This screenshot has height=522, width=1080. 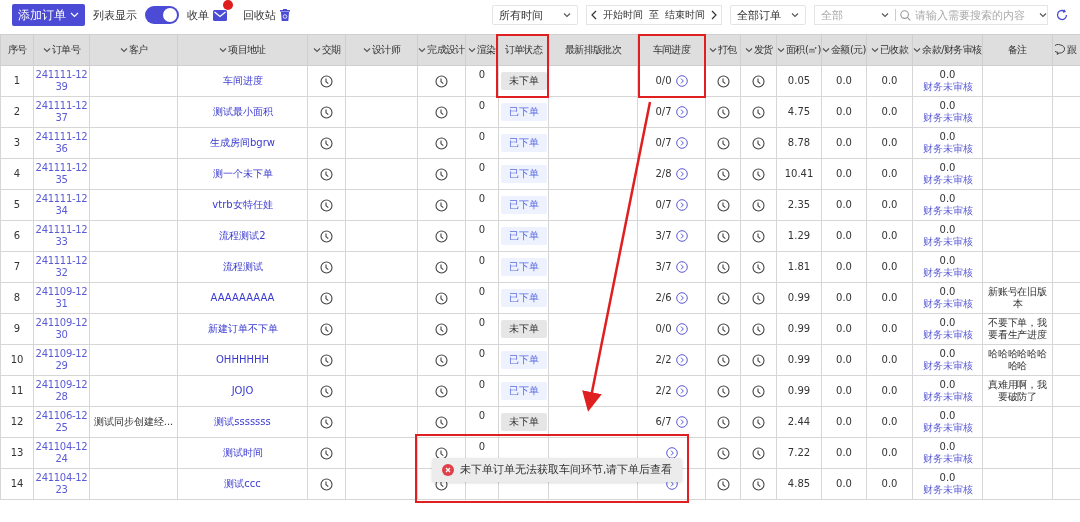 What do you see at coordinates (594, 15) in the screenshot?
I see `previous-icon` at bounding box center [594, 15].